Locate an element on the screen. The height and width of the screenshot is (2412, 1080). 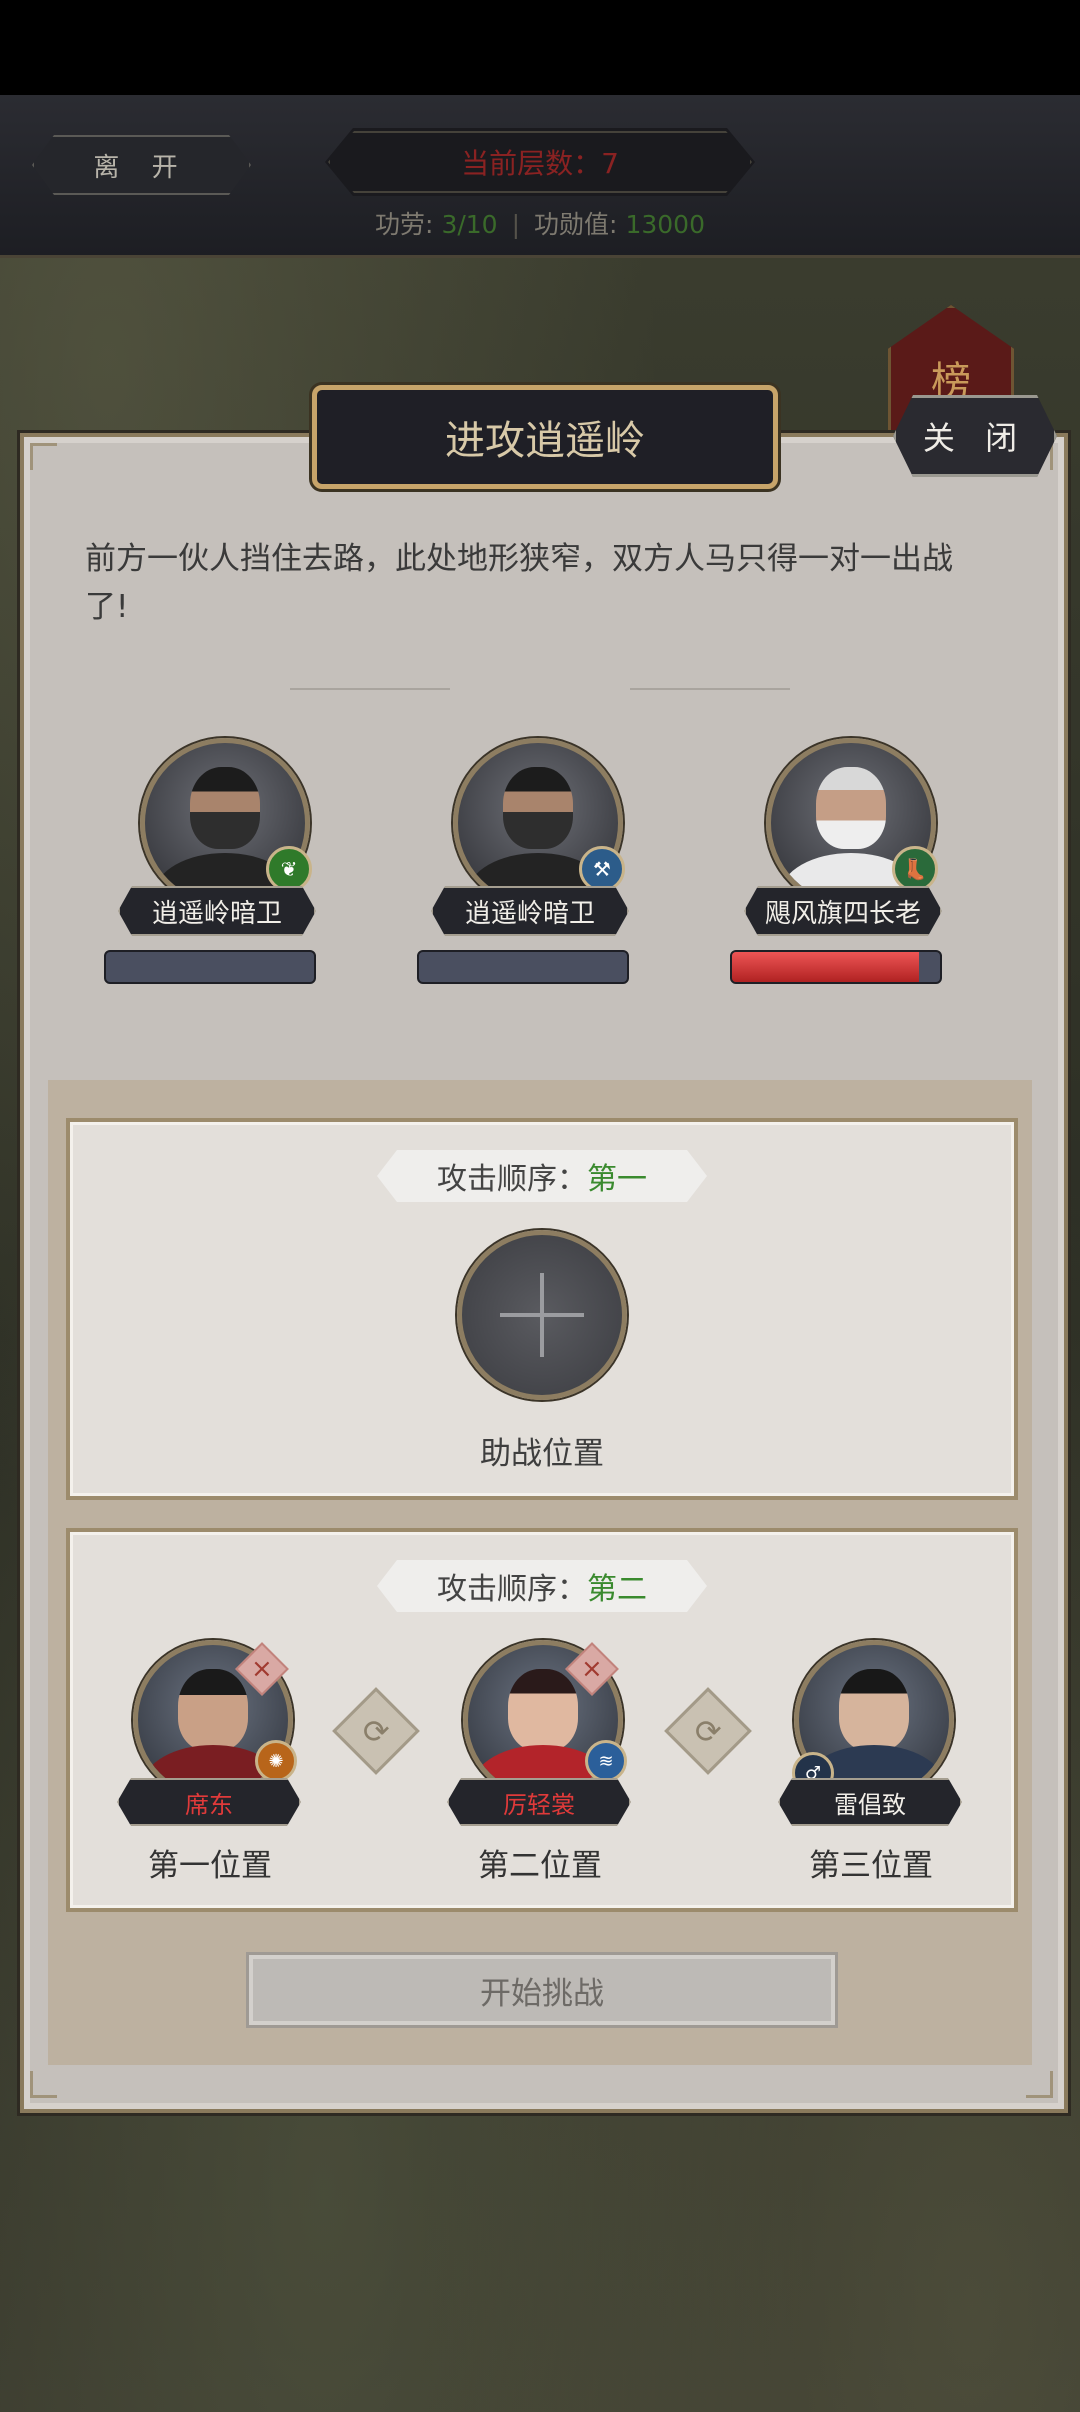
hero-name: 雷倡致 is located at coordinates (870, 1802).